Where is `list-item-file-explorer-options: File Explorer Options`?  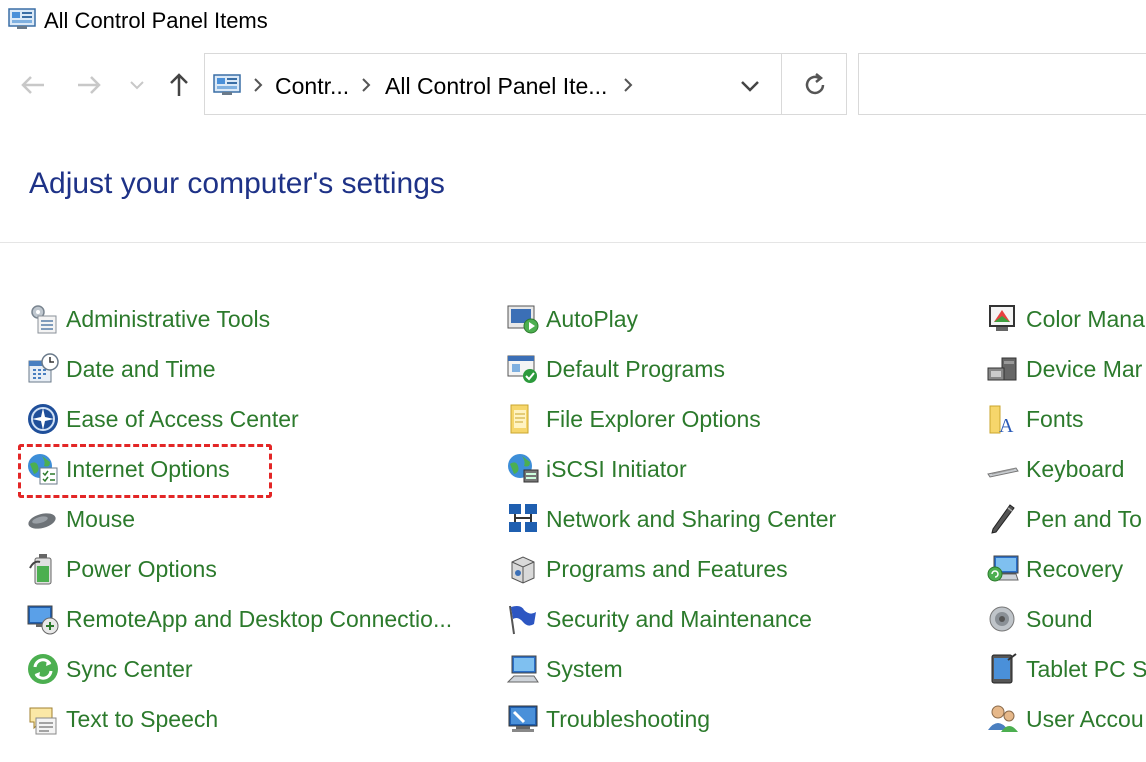
list-item-file-explorer-options: File Explorer Options is located at coordinates (671, 419).